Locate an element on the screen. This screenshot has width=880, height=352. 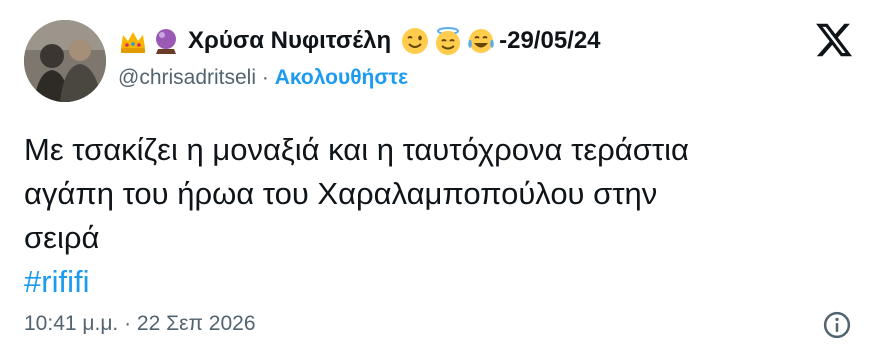
author-handle: @chrisadritseli is located at coordinates (187, 77).